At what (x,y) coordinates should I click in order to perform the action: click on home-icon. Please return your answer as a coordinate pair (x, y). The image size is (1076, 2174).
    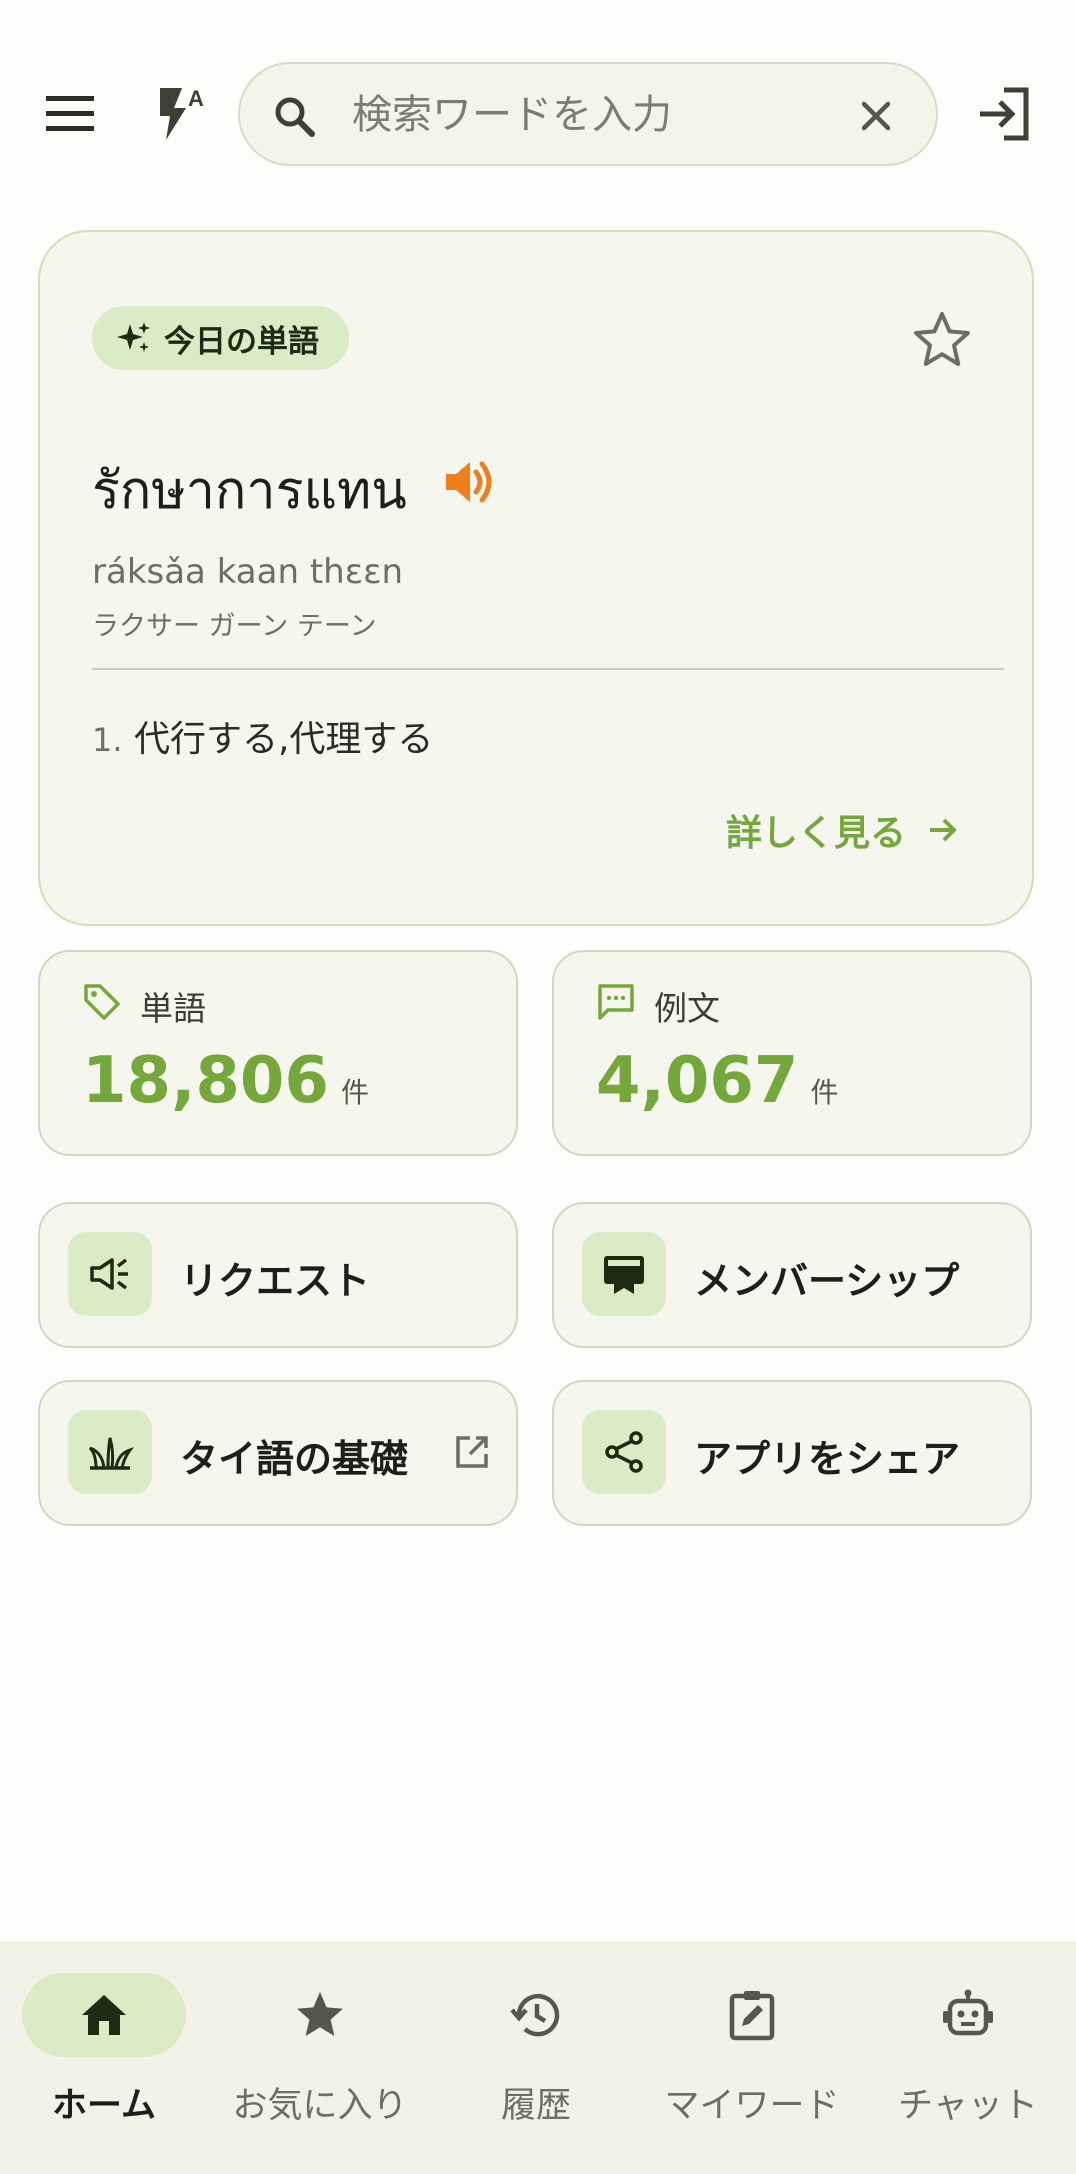
    Looking at the image, I should click on (104, 2015).